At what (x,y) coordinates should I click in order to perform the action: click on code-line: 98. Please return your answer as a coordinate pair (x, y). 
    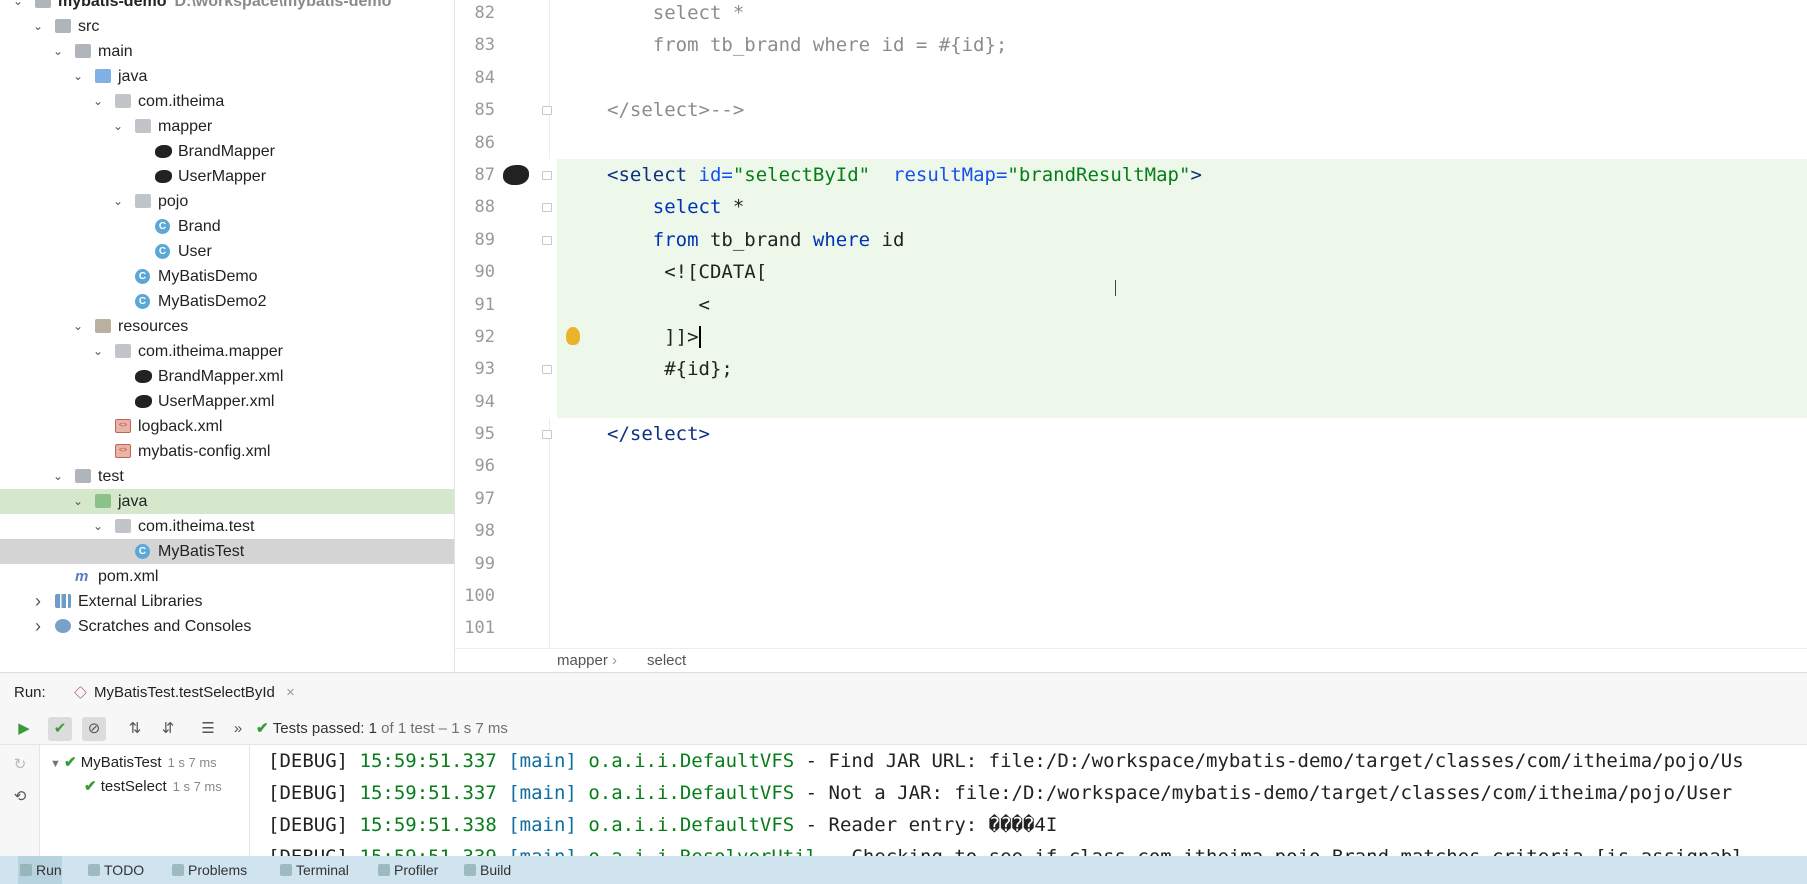
    Looking at the image, I should click on (1131, 531).